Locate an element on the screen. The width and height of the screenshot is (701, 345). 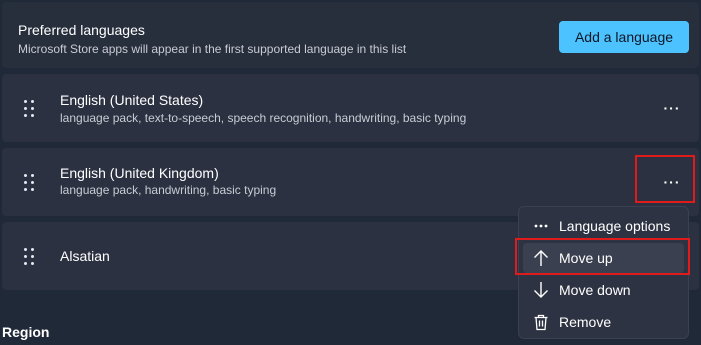
highlight-box-move-up is located at coordinates (602, 256).